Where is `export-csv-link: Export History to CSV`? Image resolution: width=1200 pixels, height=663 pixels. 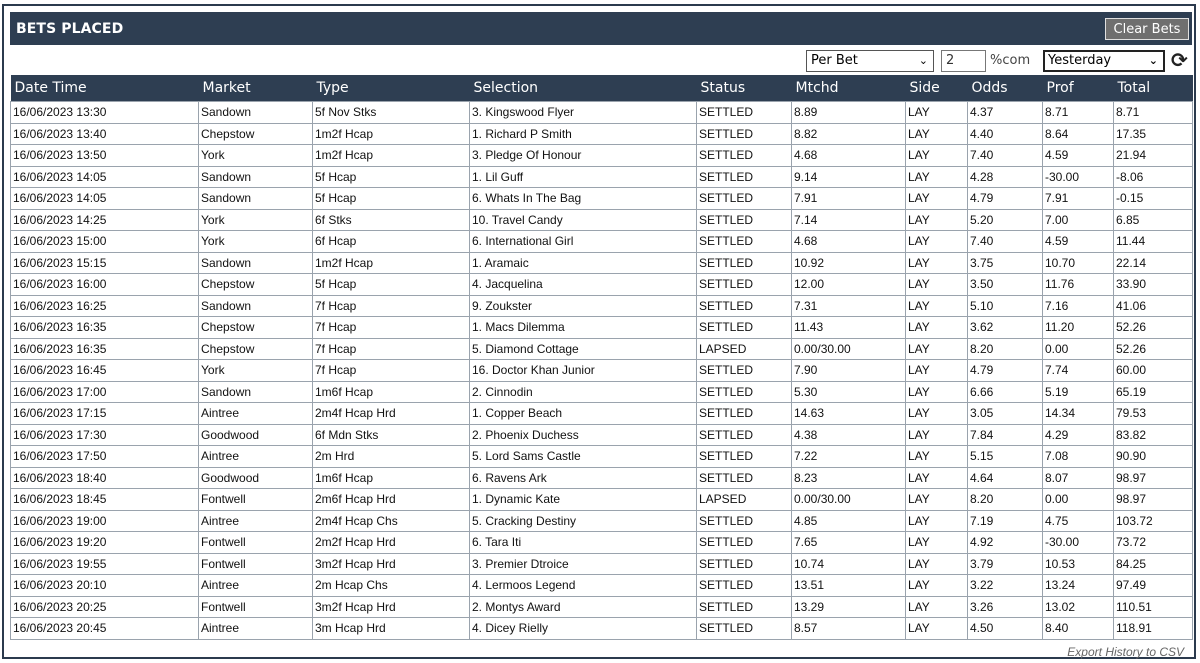 export-csv-link: Export History to CSV is located at coordinates (1125, 652).